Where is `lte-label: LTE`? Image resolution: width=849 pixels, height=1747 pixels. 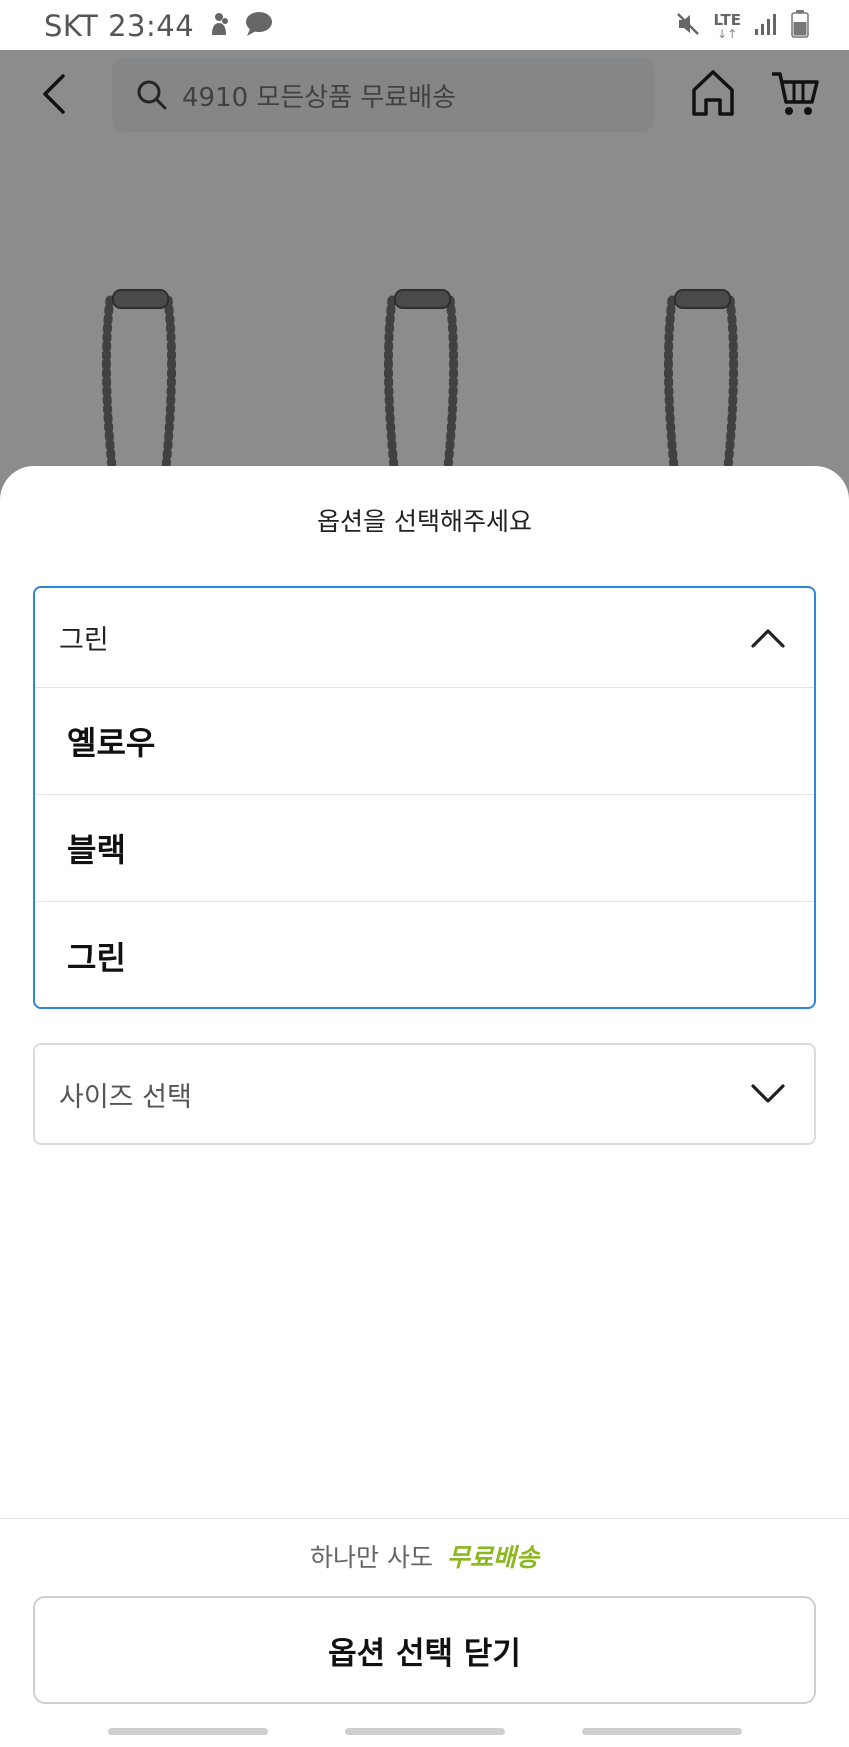
lte-label: LTE is located at coordinates (727, 19).